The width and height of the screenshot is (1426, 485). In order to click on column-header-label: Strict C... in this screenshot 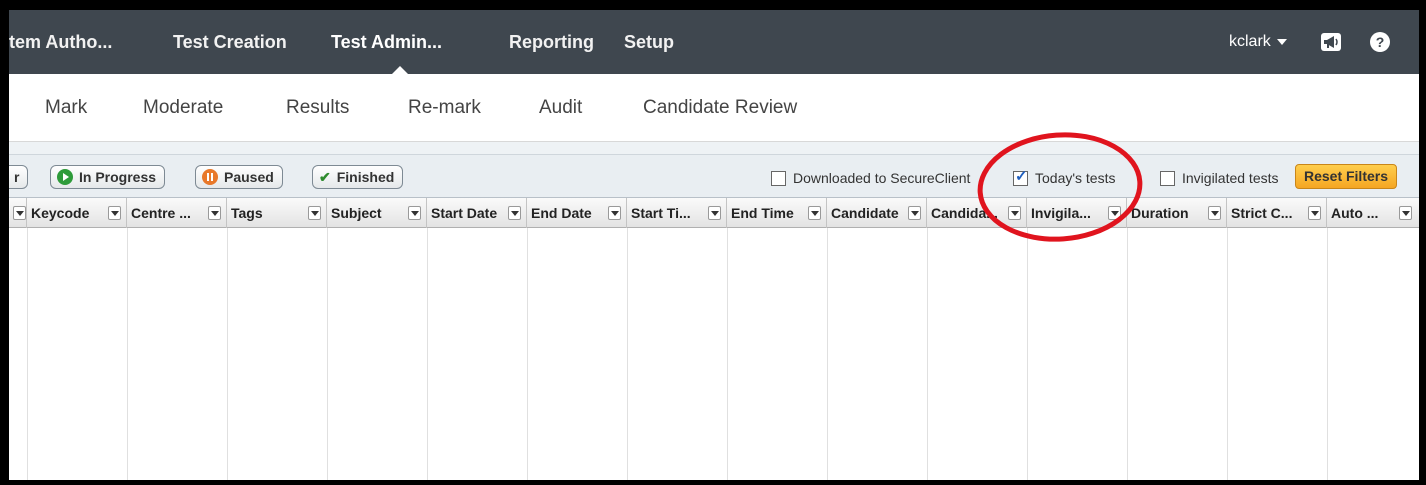, I will do `click(1262, 213)`.